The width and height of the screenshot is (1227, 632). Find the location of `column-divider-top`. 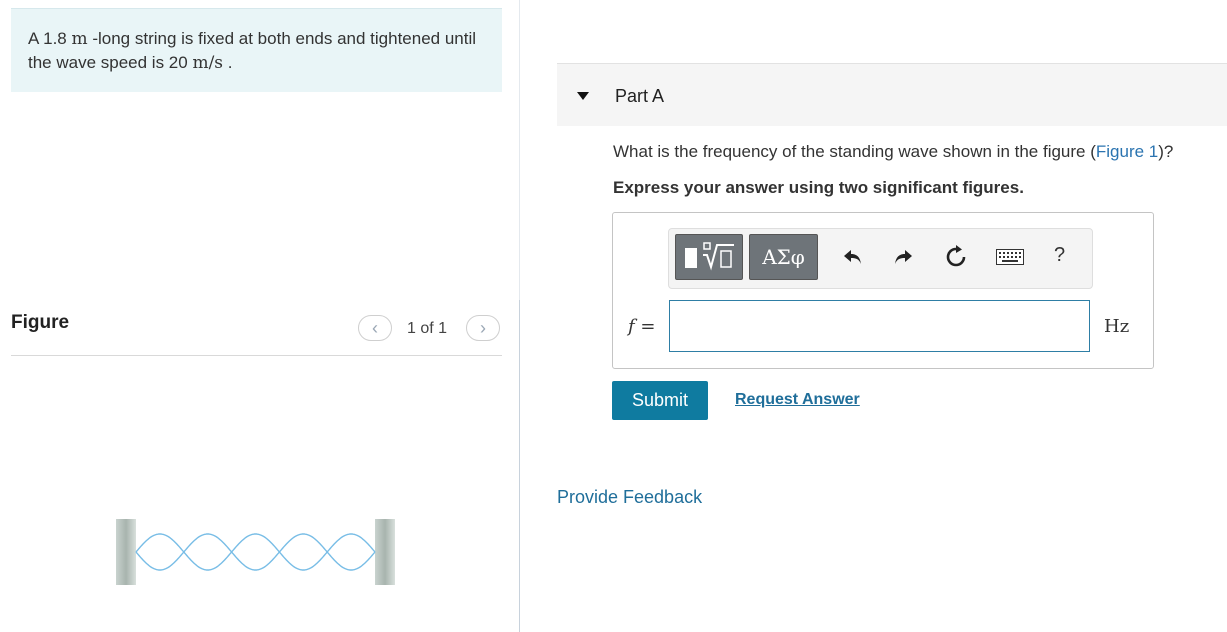

column-divider-top is located at coordinates (519, 150).